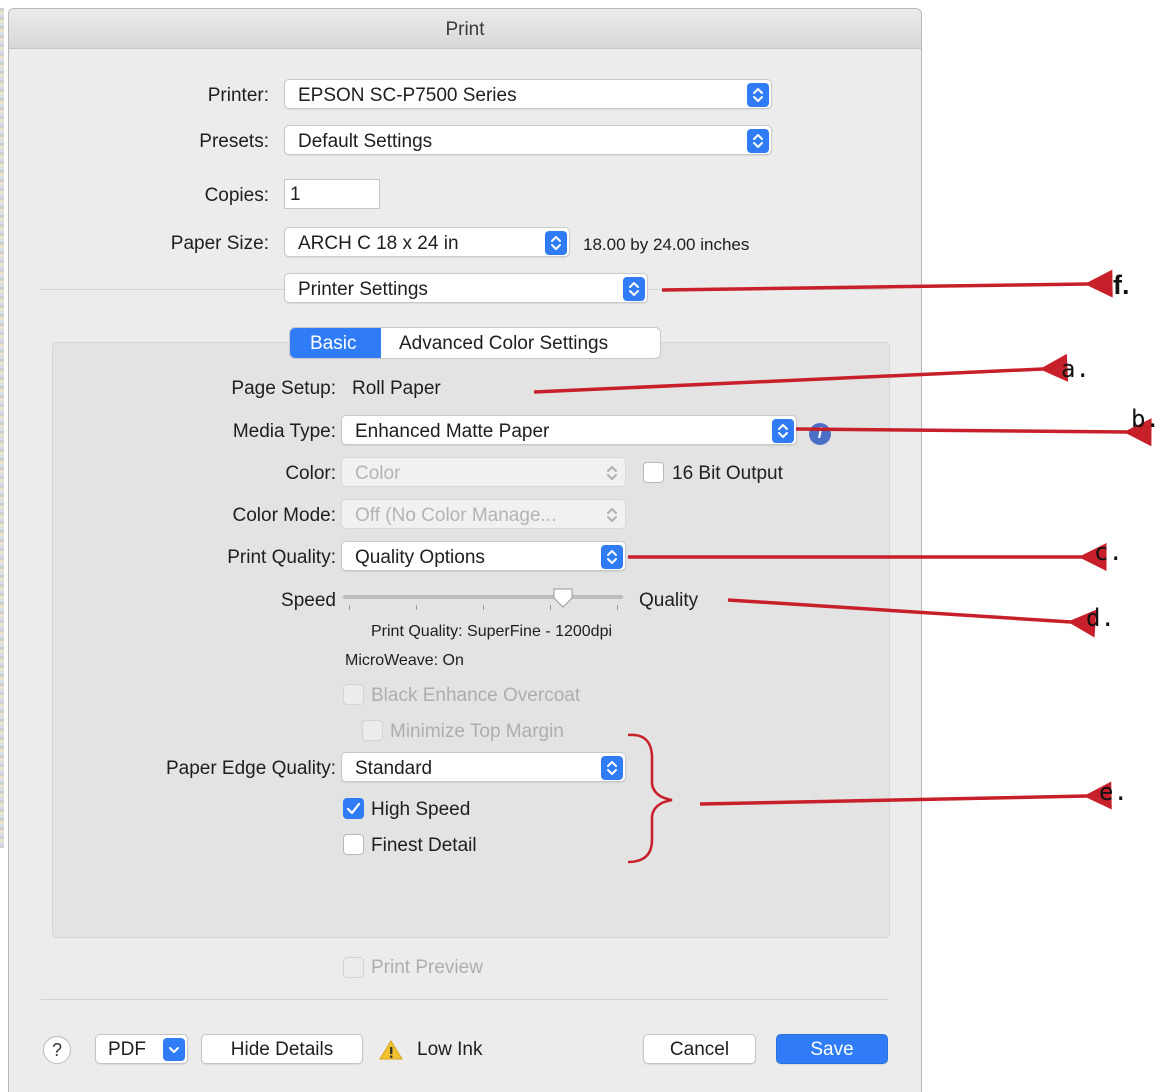  I want to click on arrow-e, so click(905, 795).